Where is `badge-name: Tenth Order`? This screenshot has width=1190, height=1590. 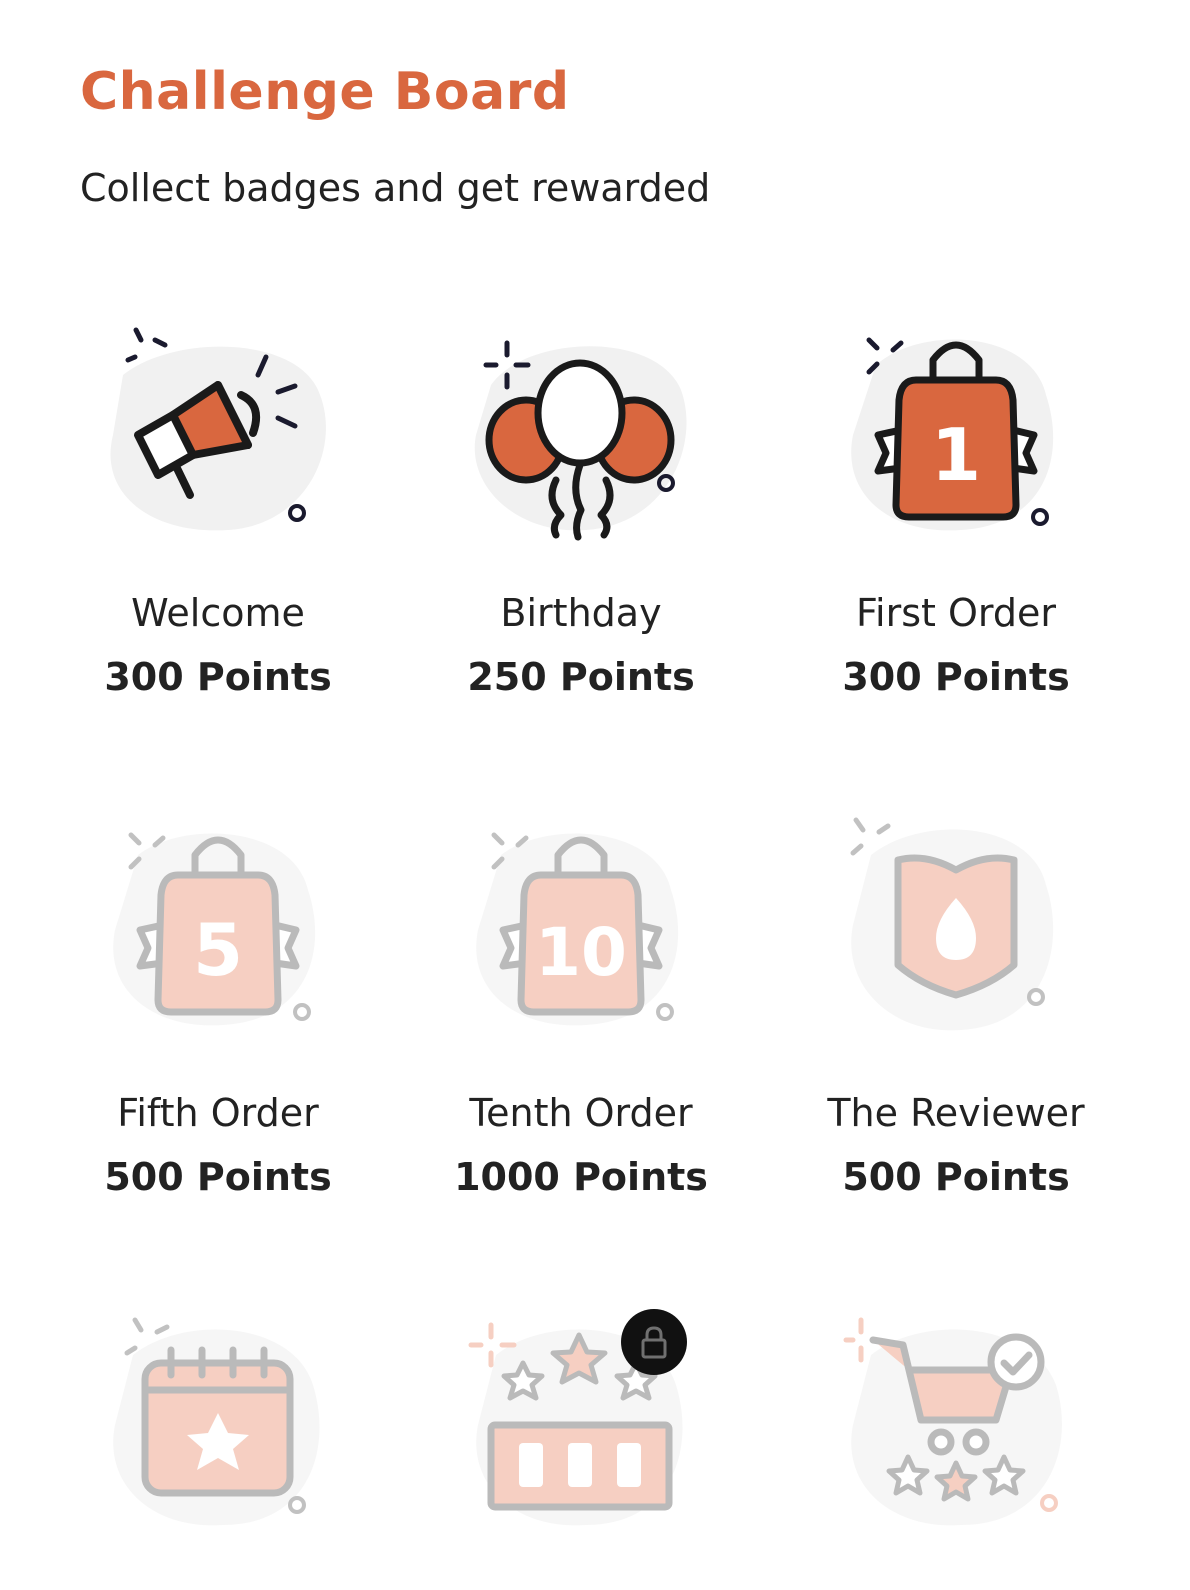 badge-name: Tenth Order is located at coordinates (581, 1113).